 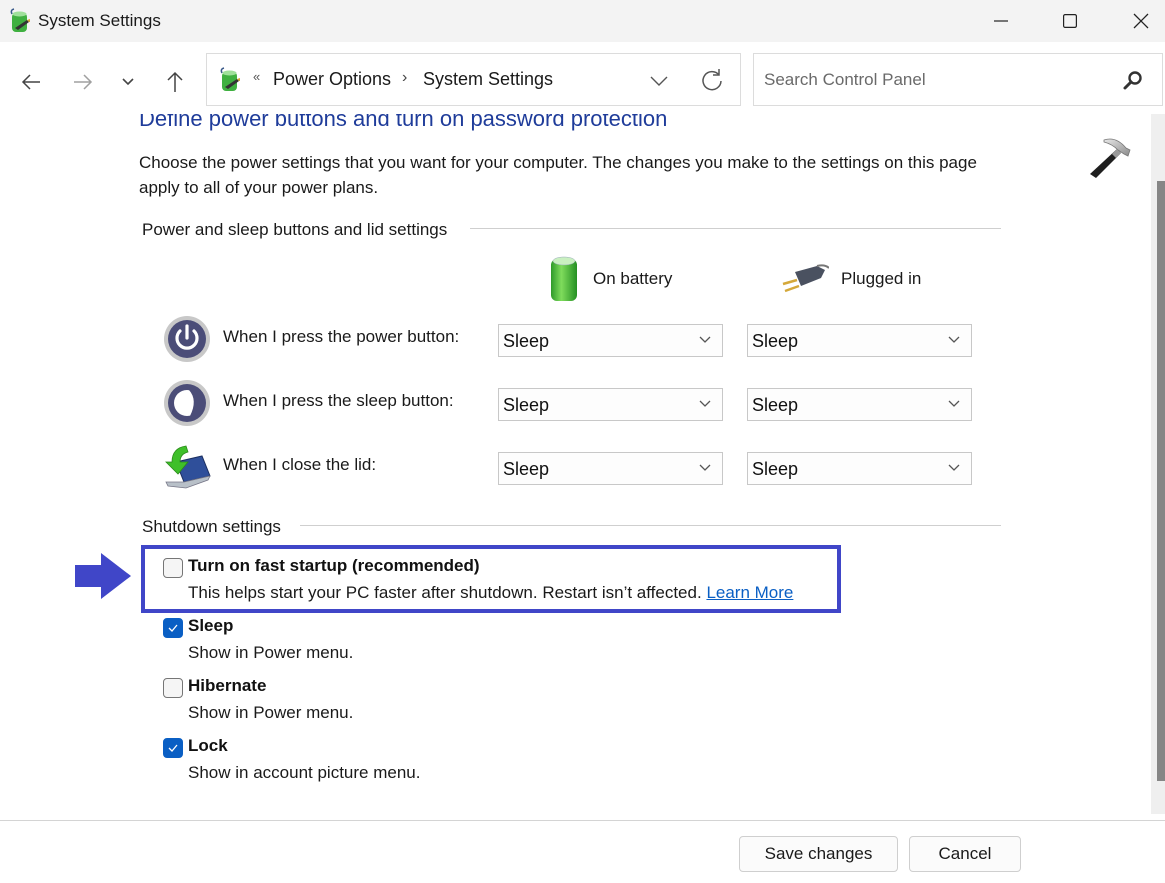 I want to click on sleep-description: Show in Power menu., so click(x=271, y=652).